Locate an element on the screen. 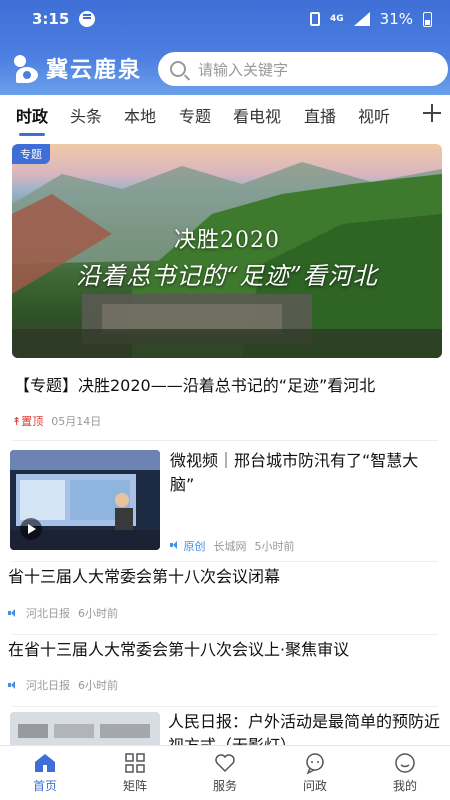 The height and width of the screenshot is (800, 450). nav-home-label: 首页 is located at coordinates (44, 786).